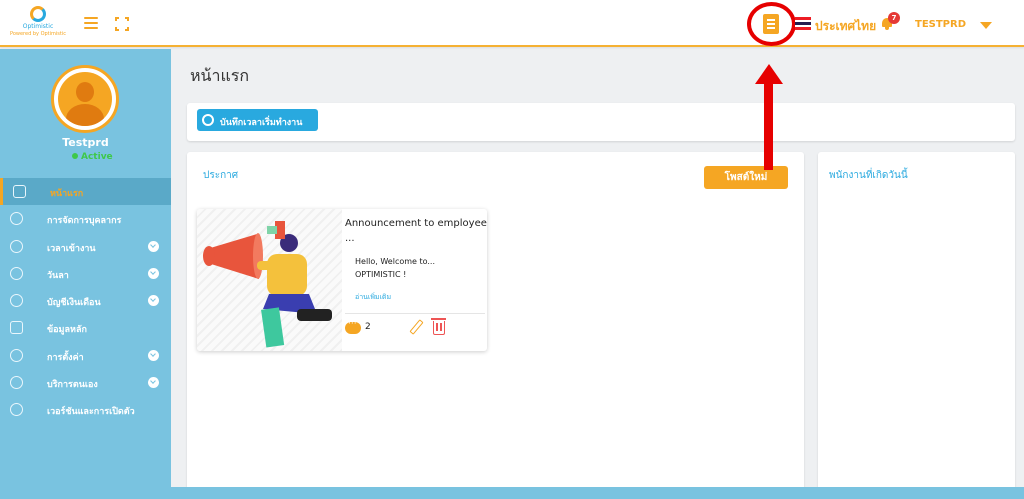 The width and height of the screenshot is (1024, 499). What do you see at coordinates (415, 313) in the screenshot?
I see `divider` at bounding box center [415, 313].